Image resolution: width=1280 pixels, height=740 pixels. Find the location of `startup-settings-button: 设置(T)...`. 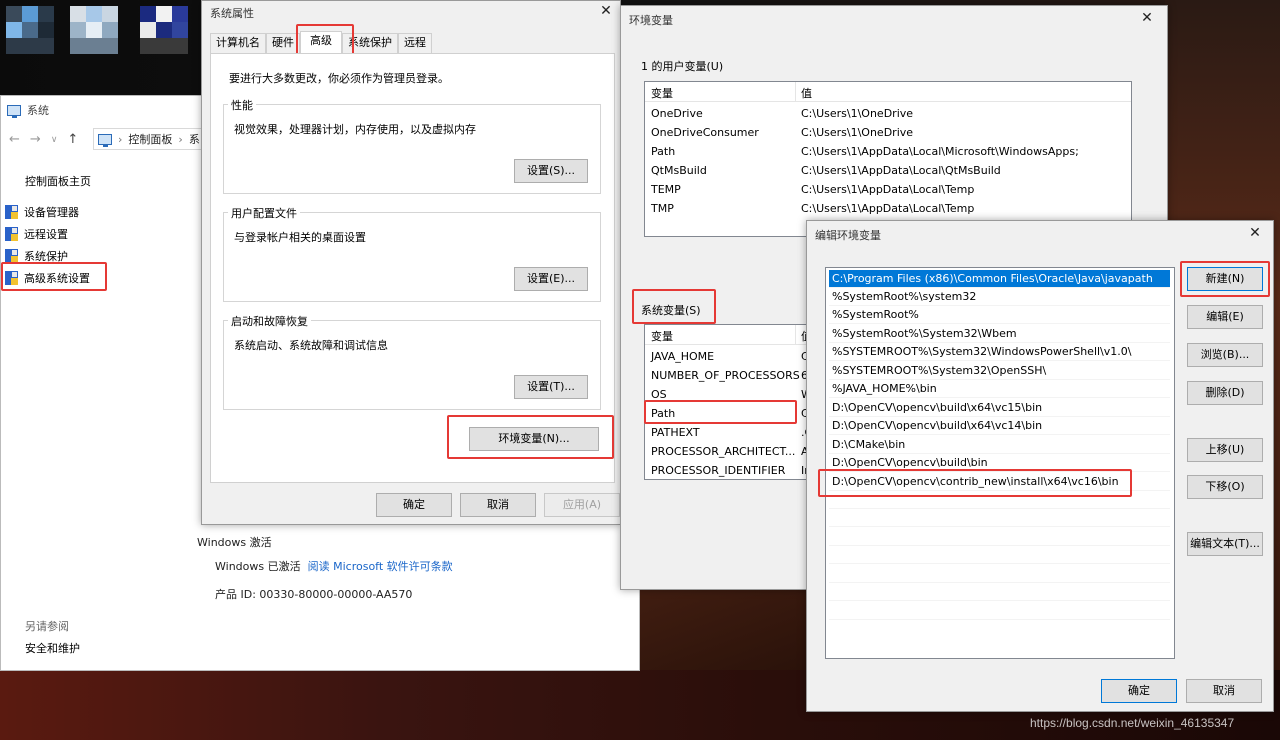

startup-settings-button: 设置(T)... is located at coordinates (551, 387).